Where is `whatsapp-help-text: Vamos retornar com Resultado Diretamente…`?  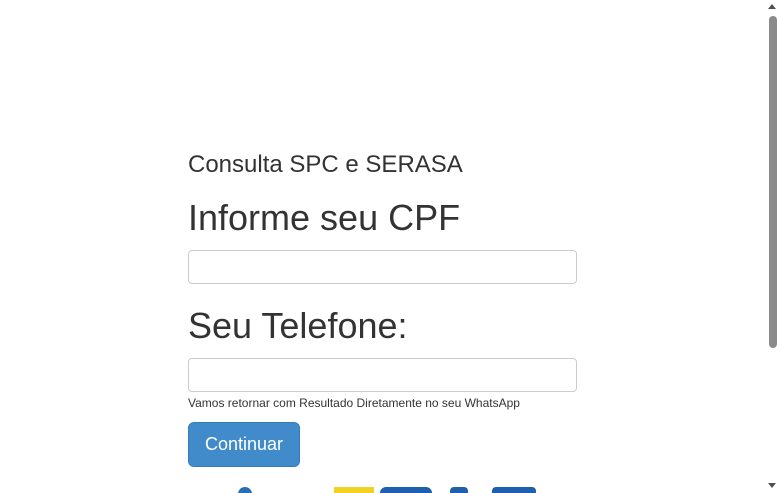 whatsapp-help-text: Vamos retornar com Resultado Diretamente… is located at coordinates (354, 403).